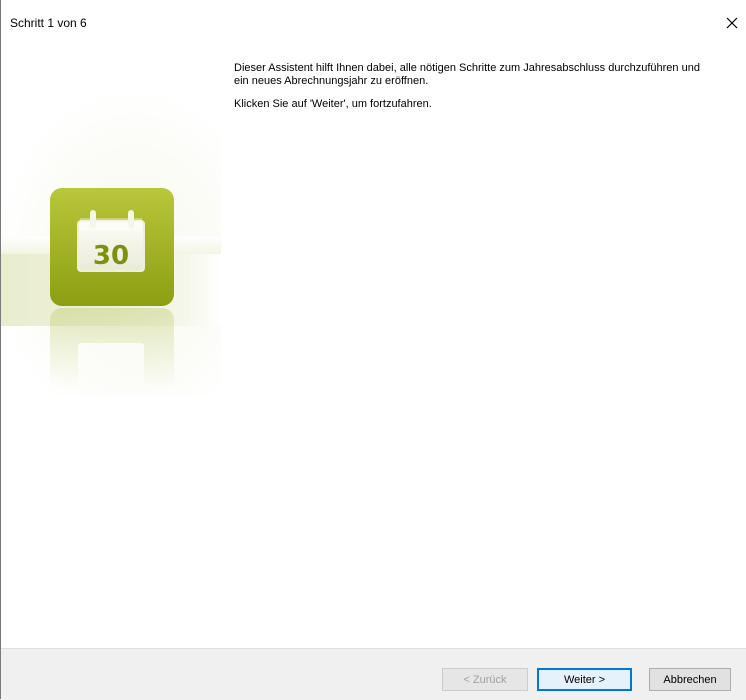 The image size is (746, 700). I want to click on close-icon, so click(732, 23).